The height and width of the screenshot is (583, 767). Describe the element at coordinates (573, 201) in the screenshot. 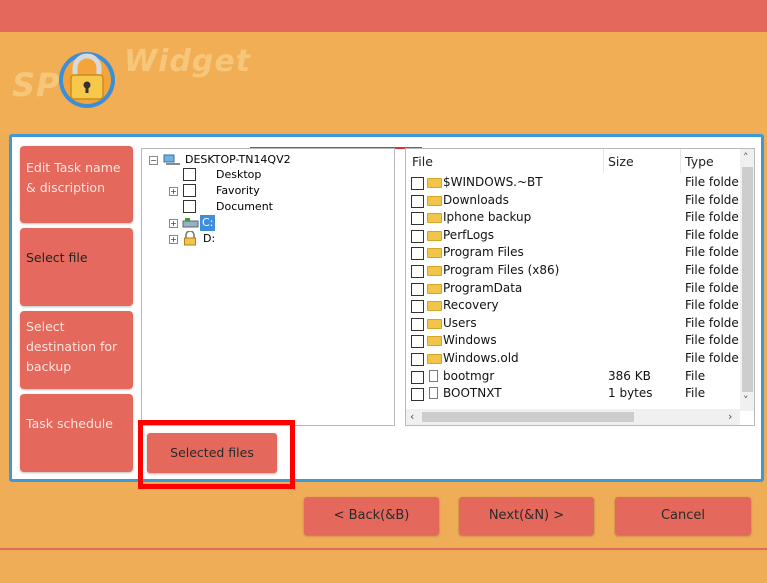

I see `list-item: Downloads File folde` at that location.